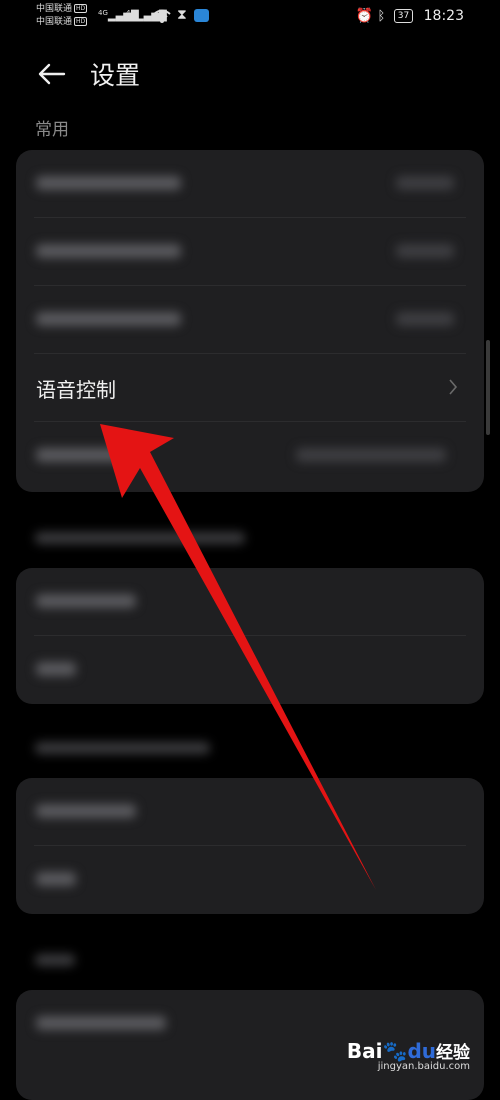  I want to click on app-header: 设置, so click(250, 74).